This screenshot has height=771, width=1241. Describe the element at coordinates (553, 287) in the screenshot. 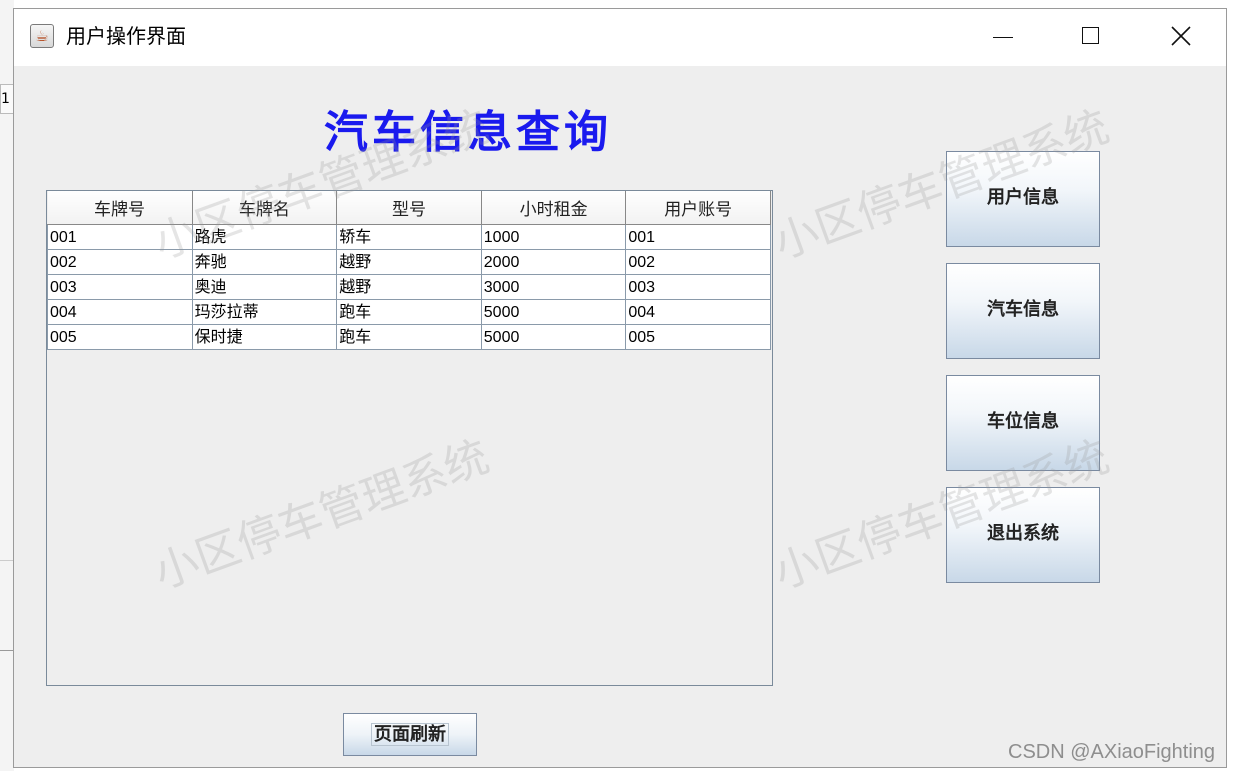

I see `table-cell: 3000` at that location.